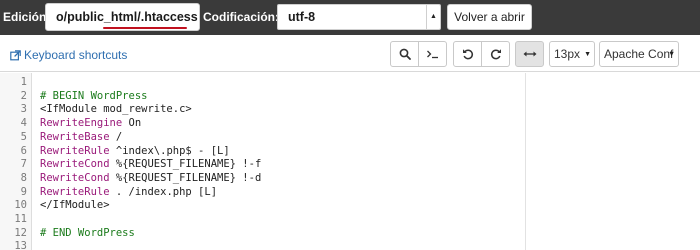 The height and width of the screenshot is (250, 700). Describe the element at coordinates (116, 136) in the screenshot. I see `code-token: /` at that location.